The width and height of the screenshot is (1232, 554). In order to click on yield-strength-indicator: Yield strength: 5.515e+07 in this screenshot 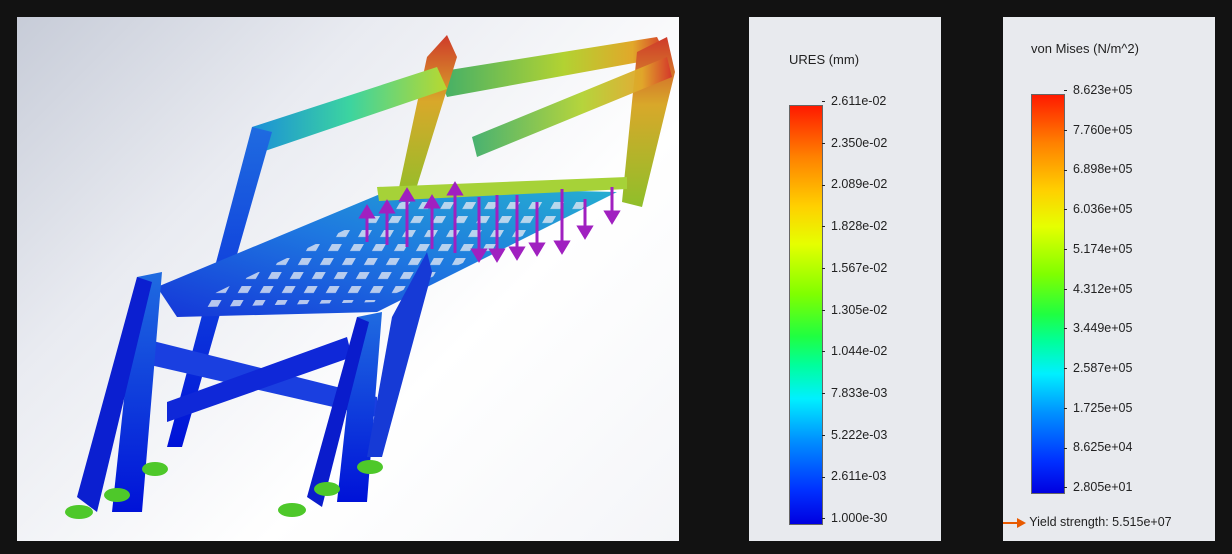, I will do `click(1087, 522)`.